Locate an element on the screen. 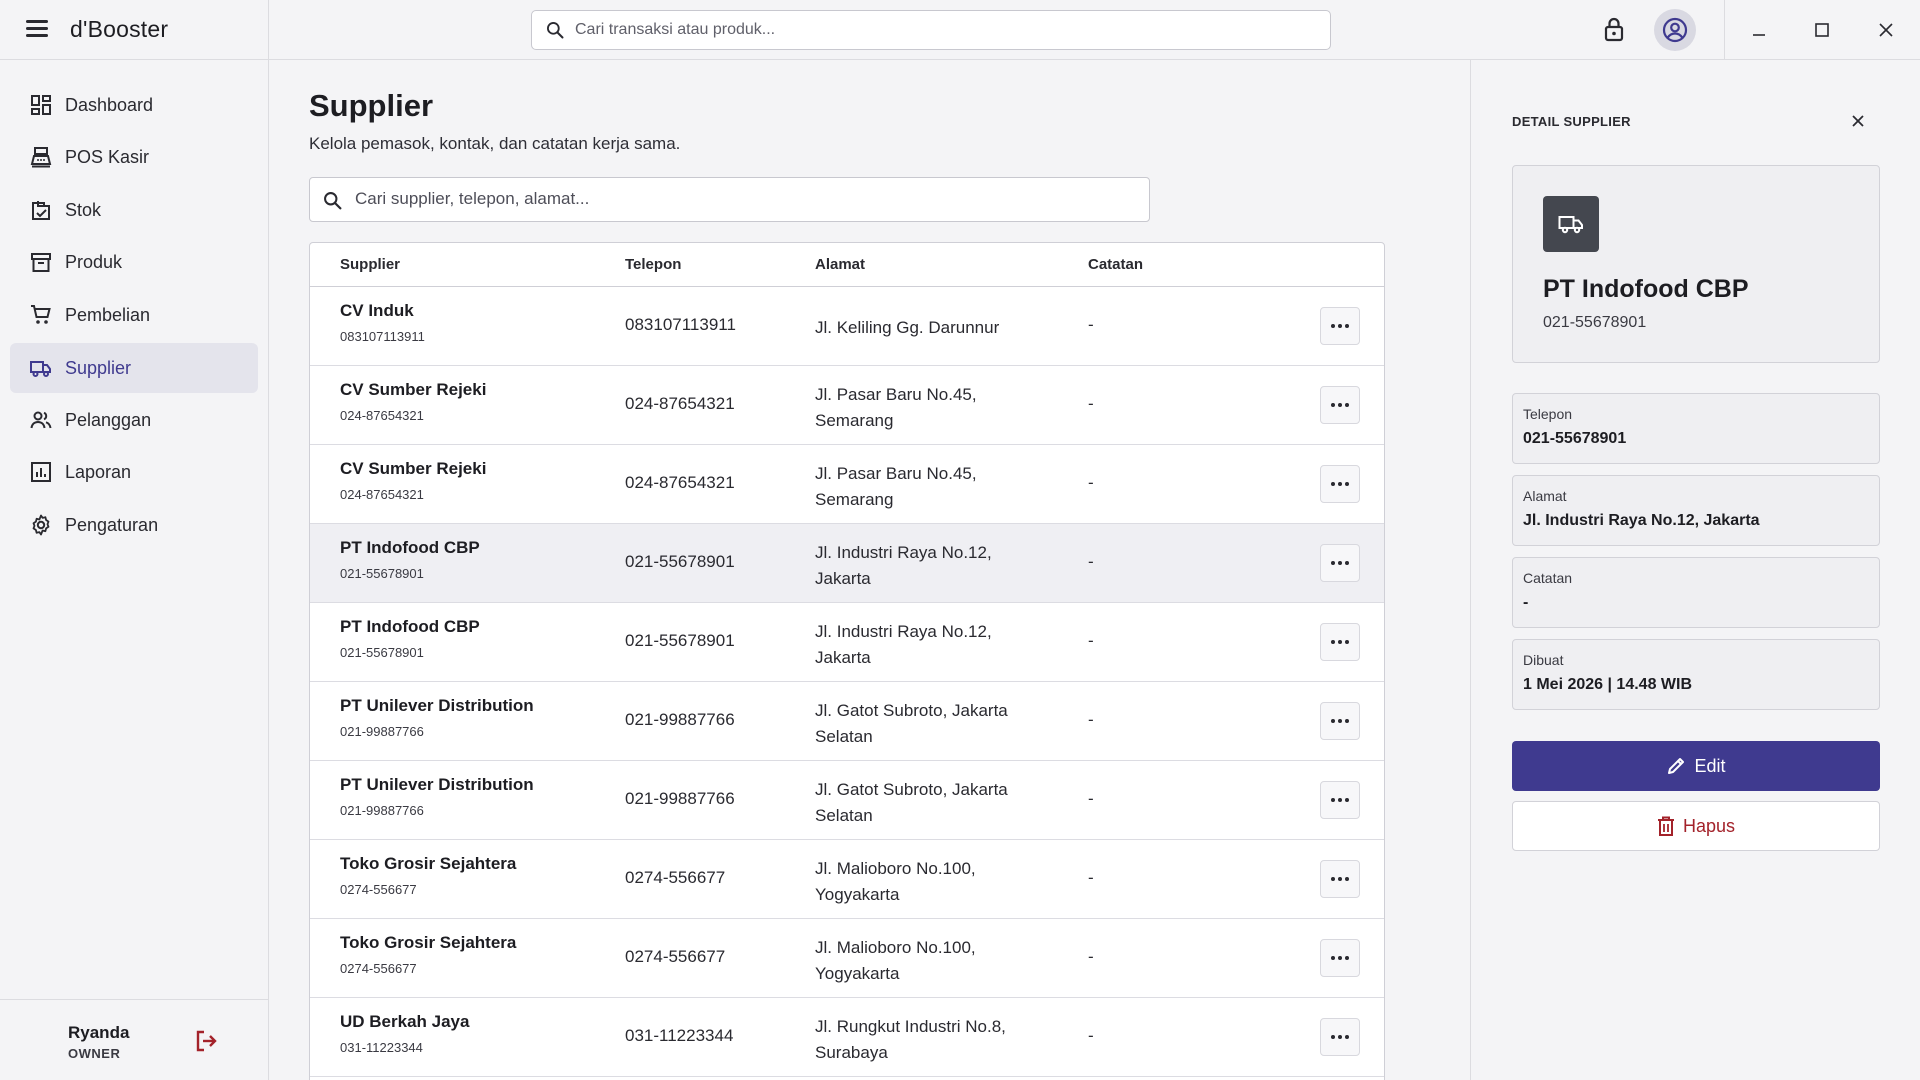  edit-button: Edit is located at coordinates (1696, 766).